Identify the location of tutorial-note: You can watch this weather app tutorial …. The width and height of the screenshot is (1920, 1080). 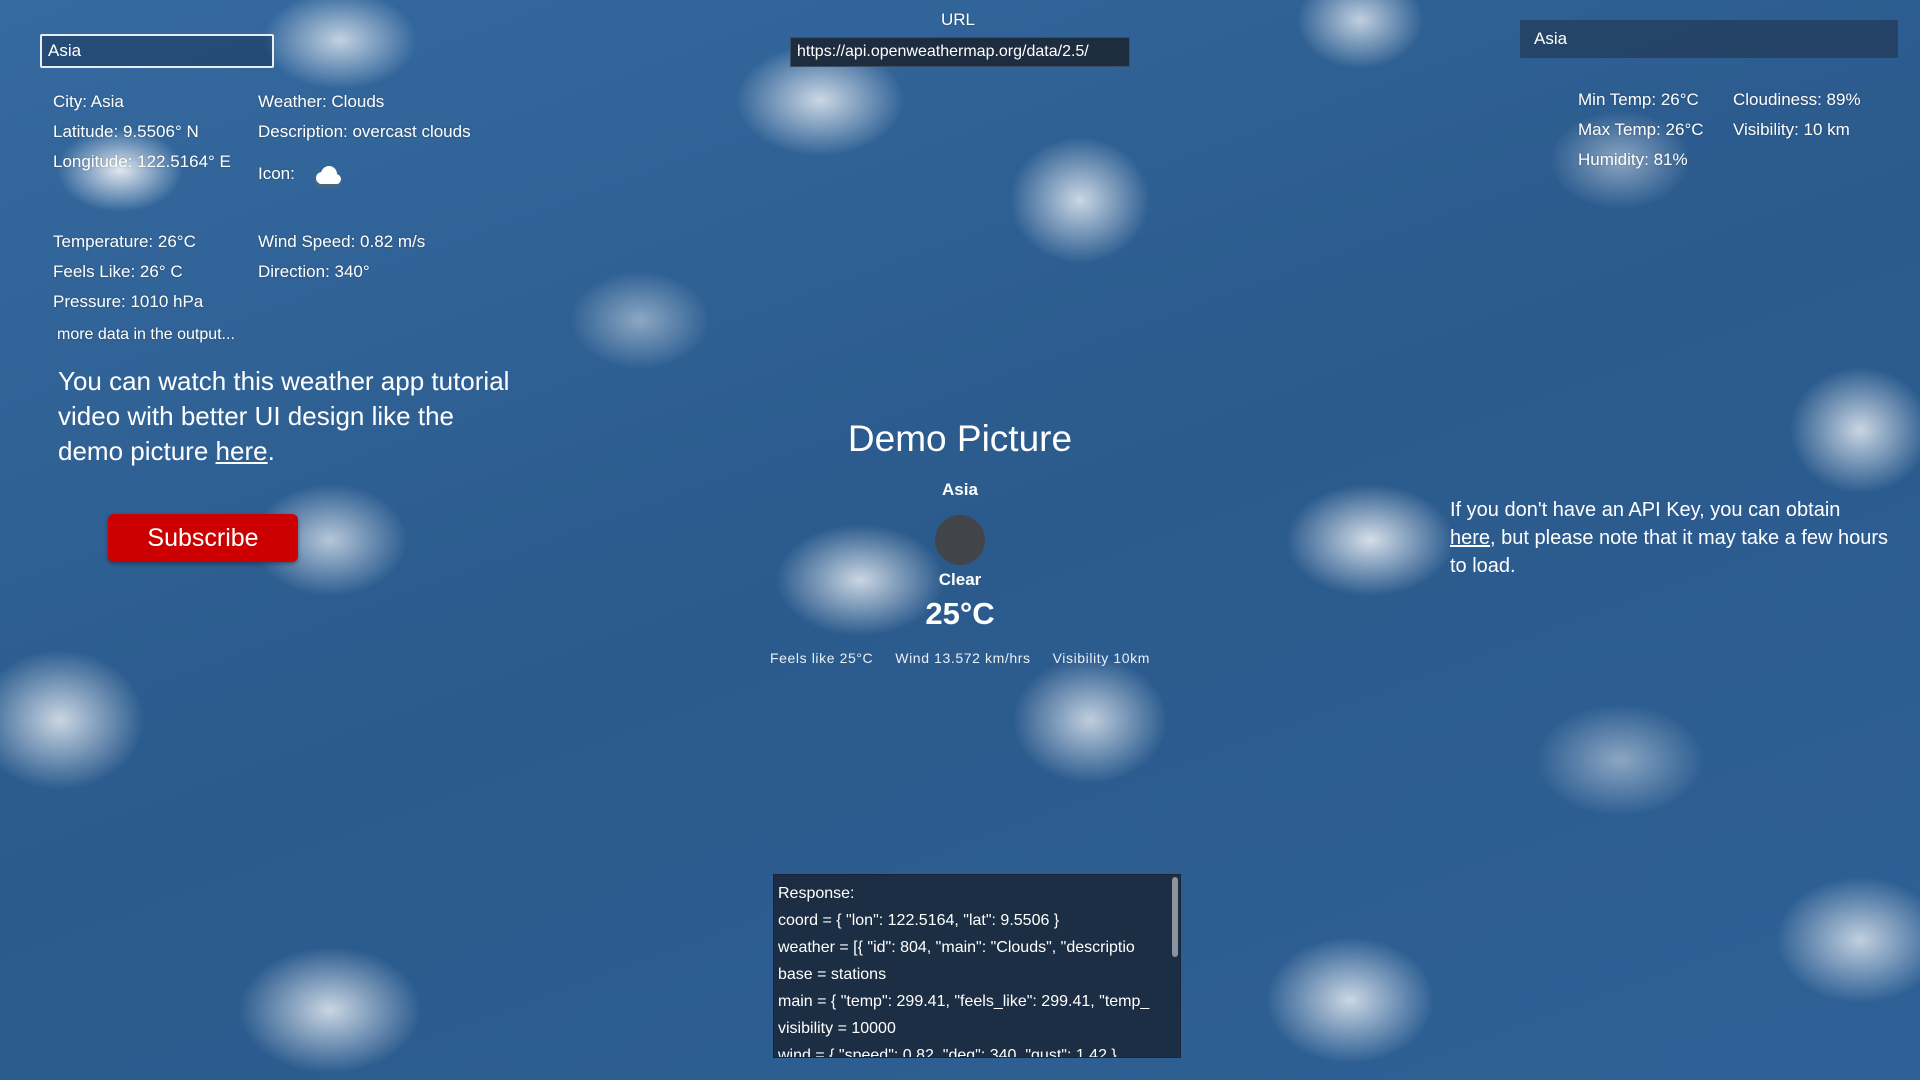
(288, 416).